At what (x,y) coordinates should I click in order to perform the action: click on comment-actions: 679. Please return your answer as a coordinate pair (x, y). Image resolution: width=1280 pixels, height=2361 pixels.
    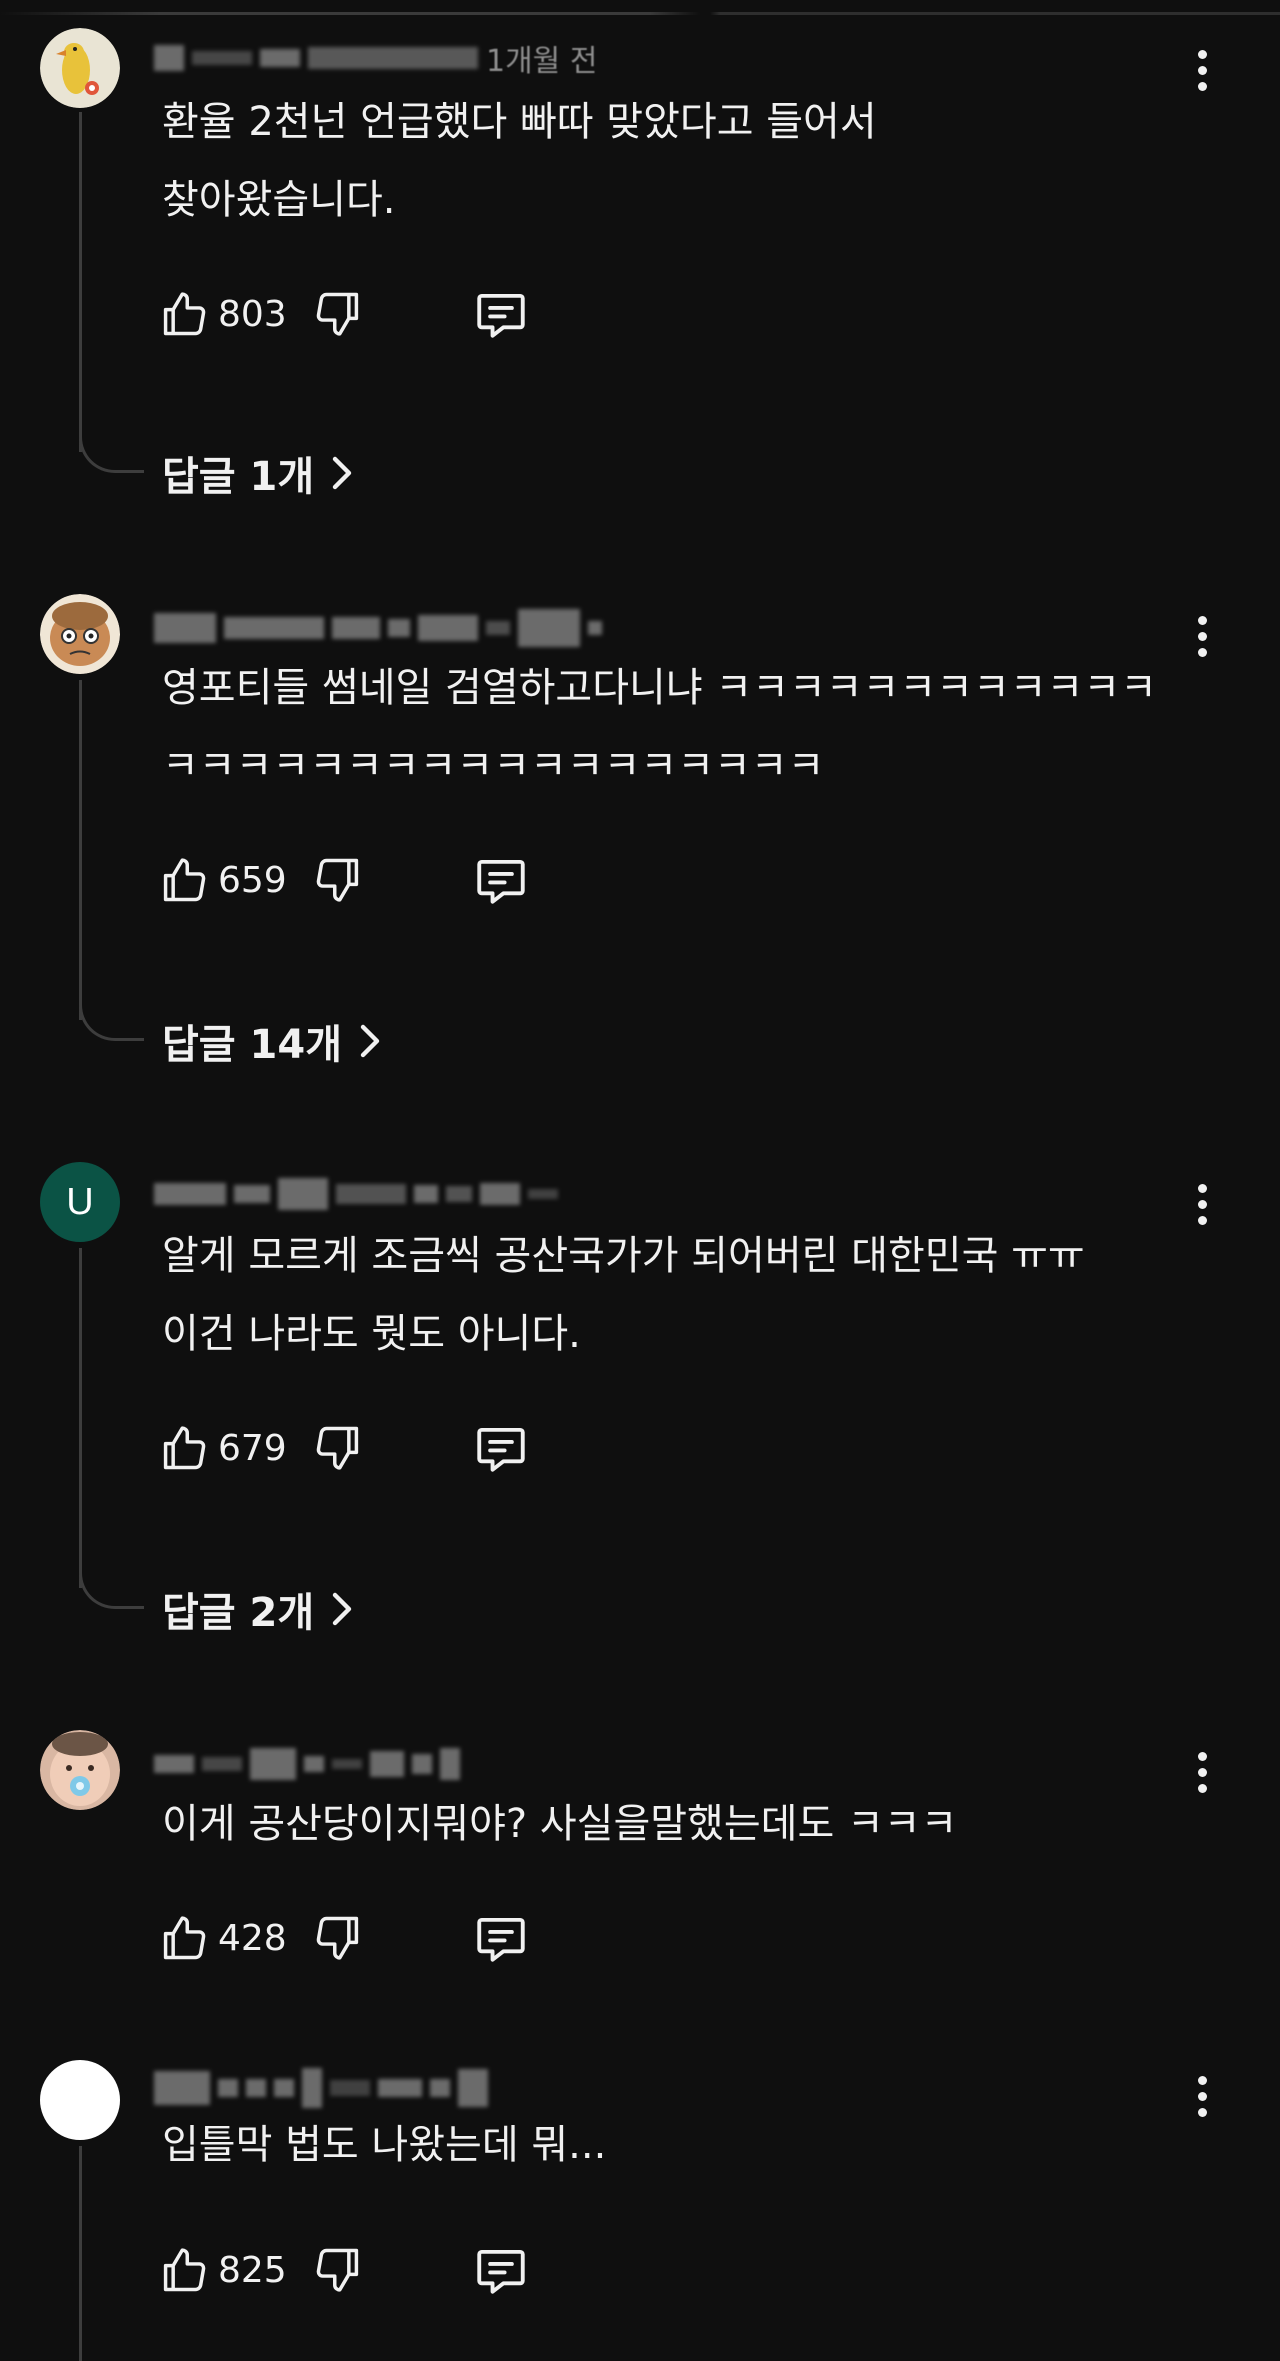
    Looking at the image, I should click on (344, 1448).